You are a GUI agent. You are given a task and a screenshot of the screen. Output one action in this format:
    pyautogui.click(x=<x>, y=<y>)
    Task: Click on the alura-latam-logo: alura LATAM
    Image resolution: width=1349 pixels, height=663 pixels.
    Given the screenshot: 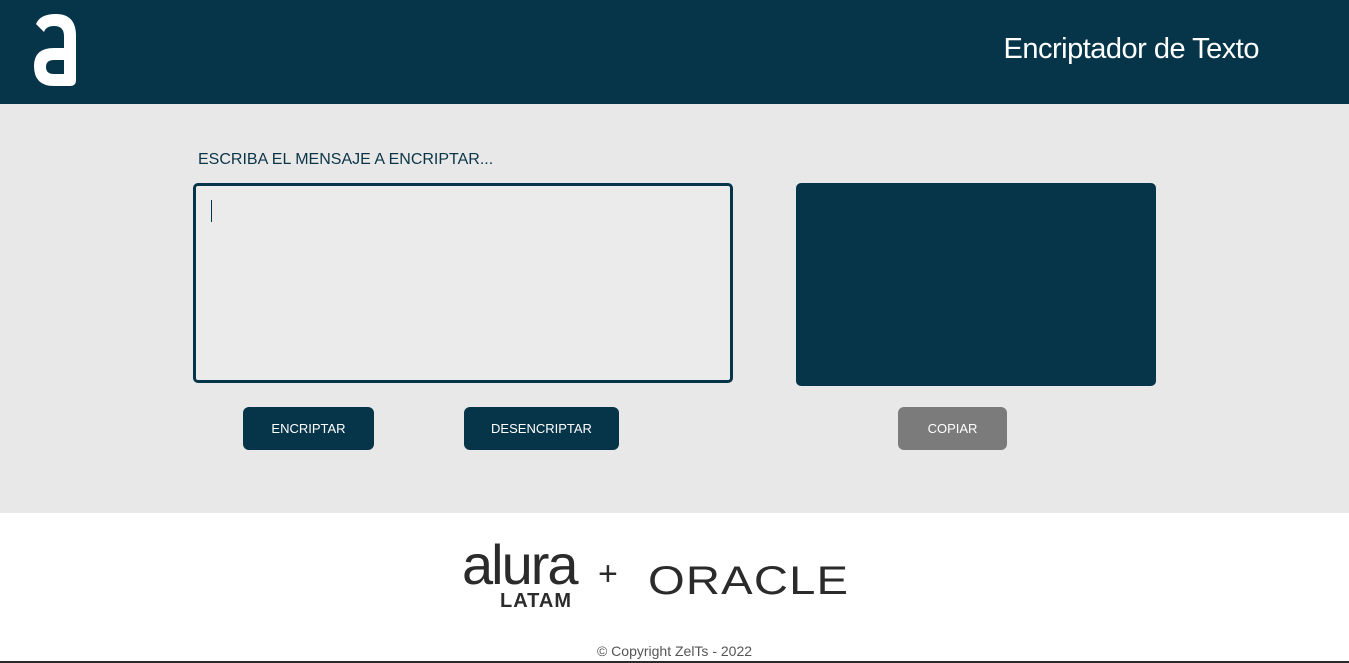 What is the action you would take?
    pyautogui.click(x=520, y=573)
    